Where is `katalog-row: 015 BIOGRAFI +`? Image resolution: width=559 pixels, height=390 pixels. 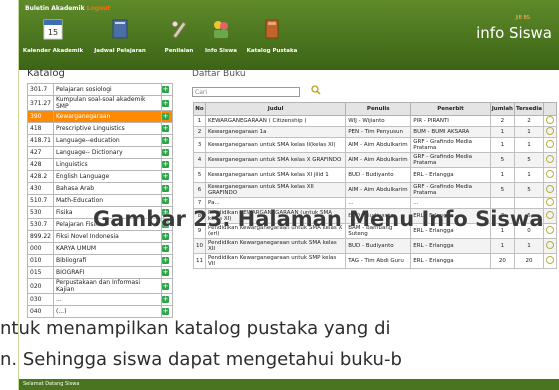
katalog-row: 015 BIOGRAFI + is located at coordinates (100, 272).